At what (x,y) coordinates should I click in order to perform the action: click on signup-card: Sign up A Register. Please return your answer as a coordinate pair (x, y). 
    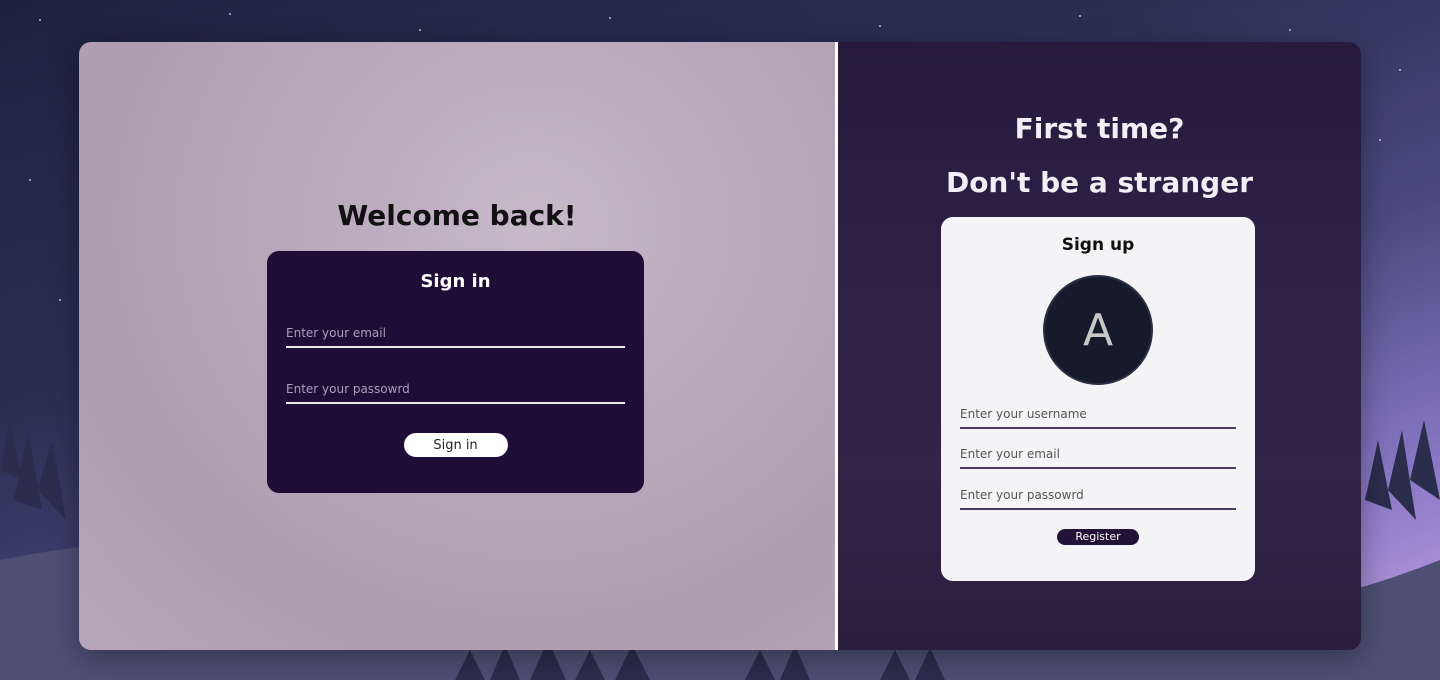
    Looking at the image, I should click on (1098, 399).